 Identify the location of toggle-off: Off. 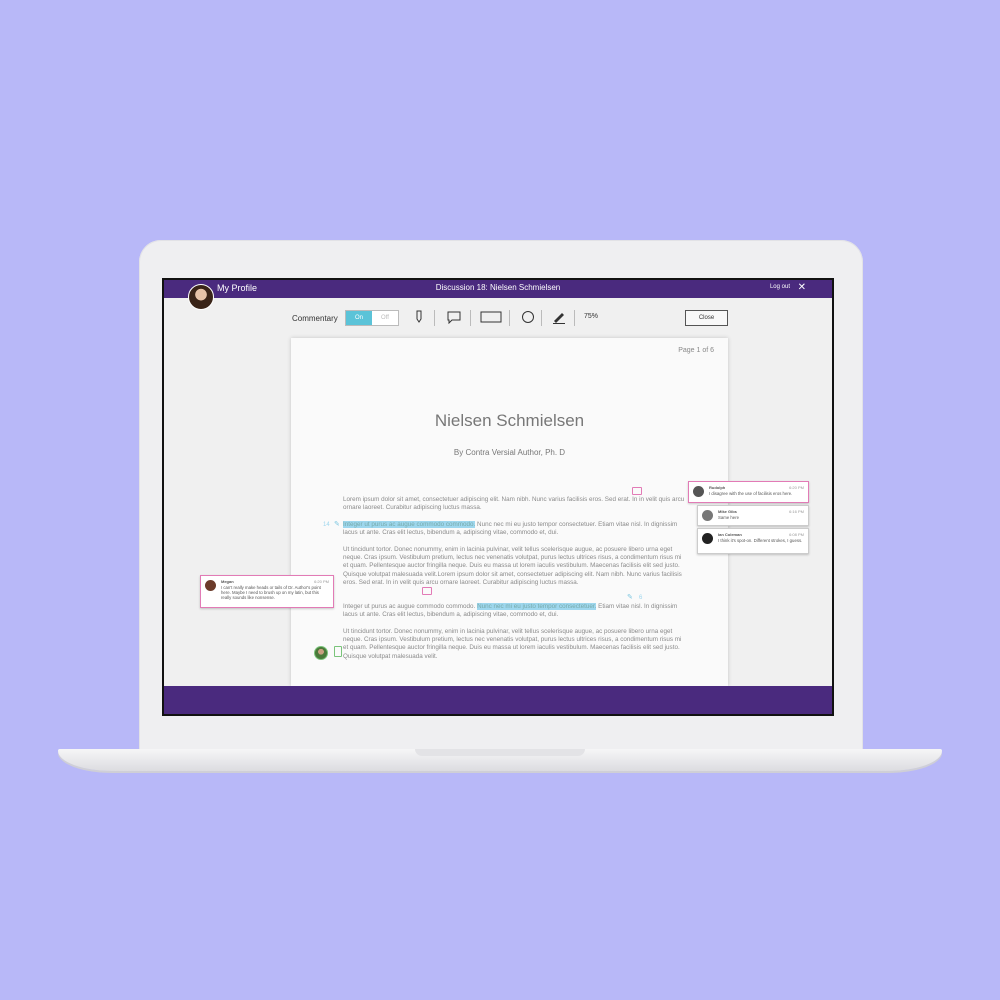
(385, 318).